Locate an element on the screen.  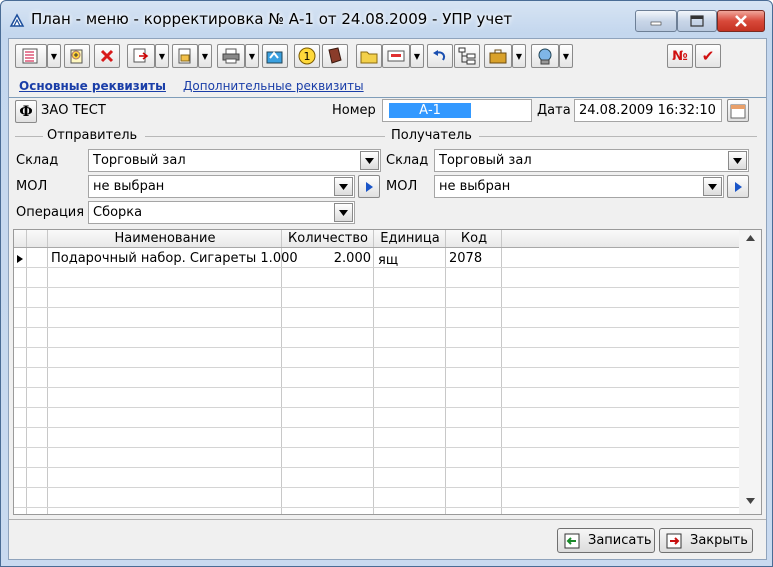
folder-button is located at coordinates (369, 56).